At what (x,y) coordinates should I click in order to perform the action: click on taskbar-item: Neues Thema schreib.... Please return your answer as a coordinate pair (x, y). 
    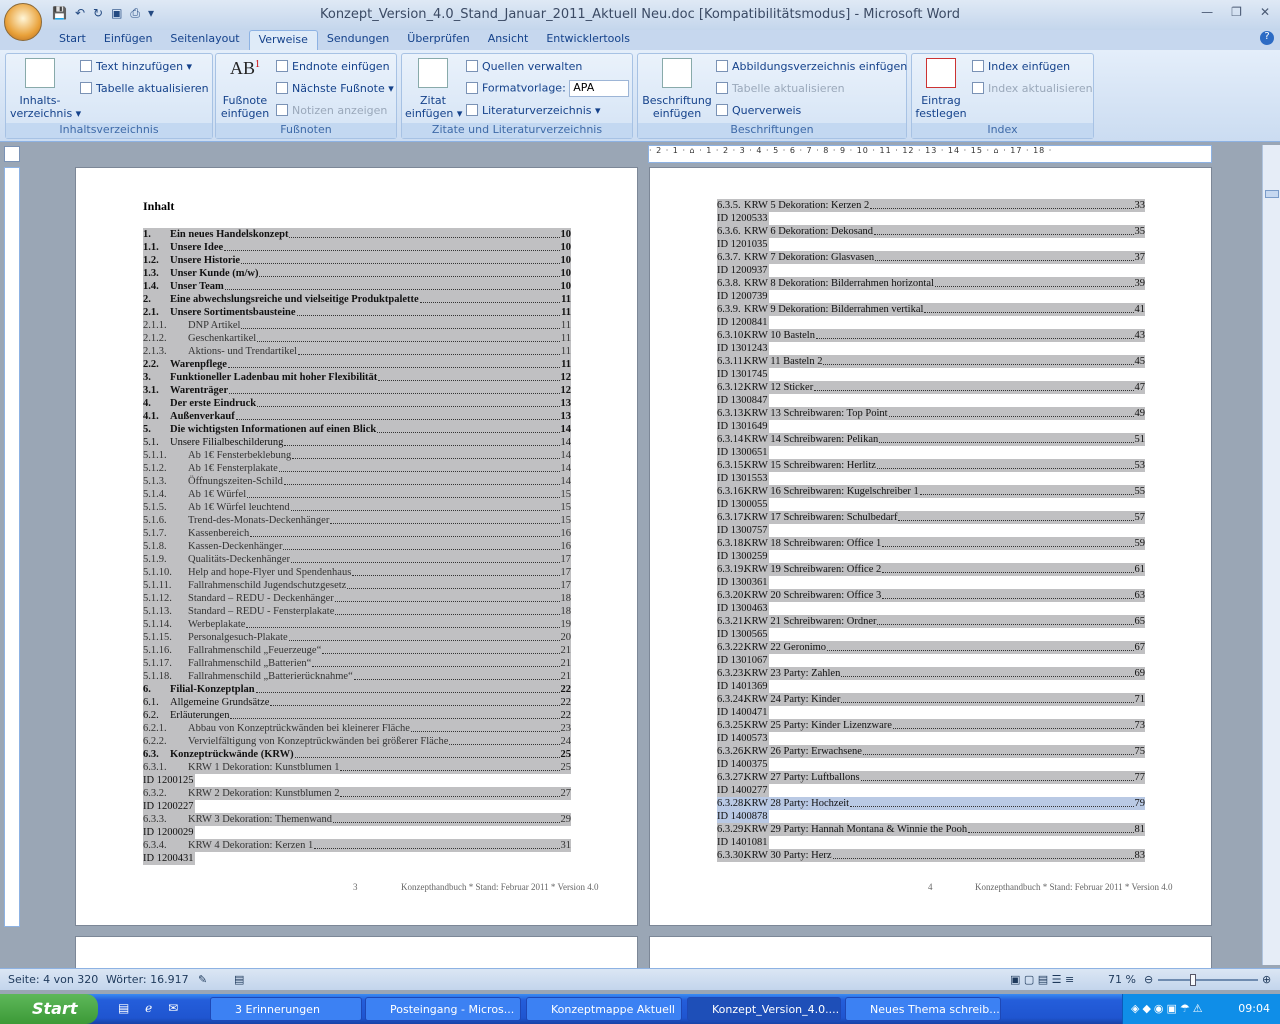
    Looking at the image, I should click on (923, 1009).